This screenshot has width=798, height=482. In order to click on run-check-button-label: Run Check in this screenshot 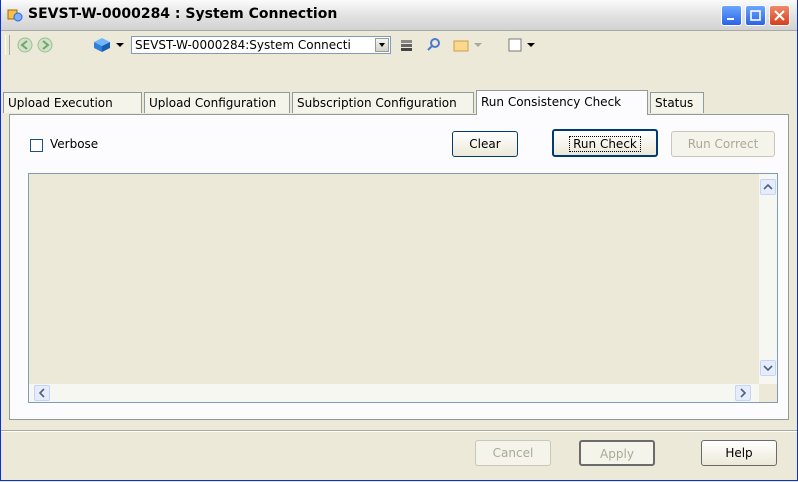, I will do `click(605, 144)`.